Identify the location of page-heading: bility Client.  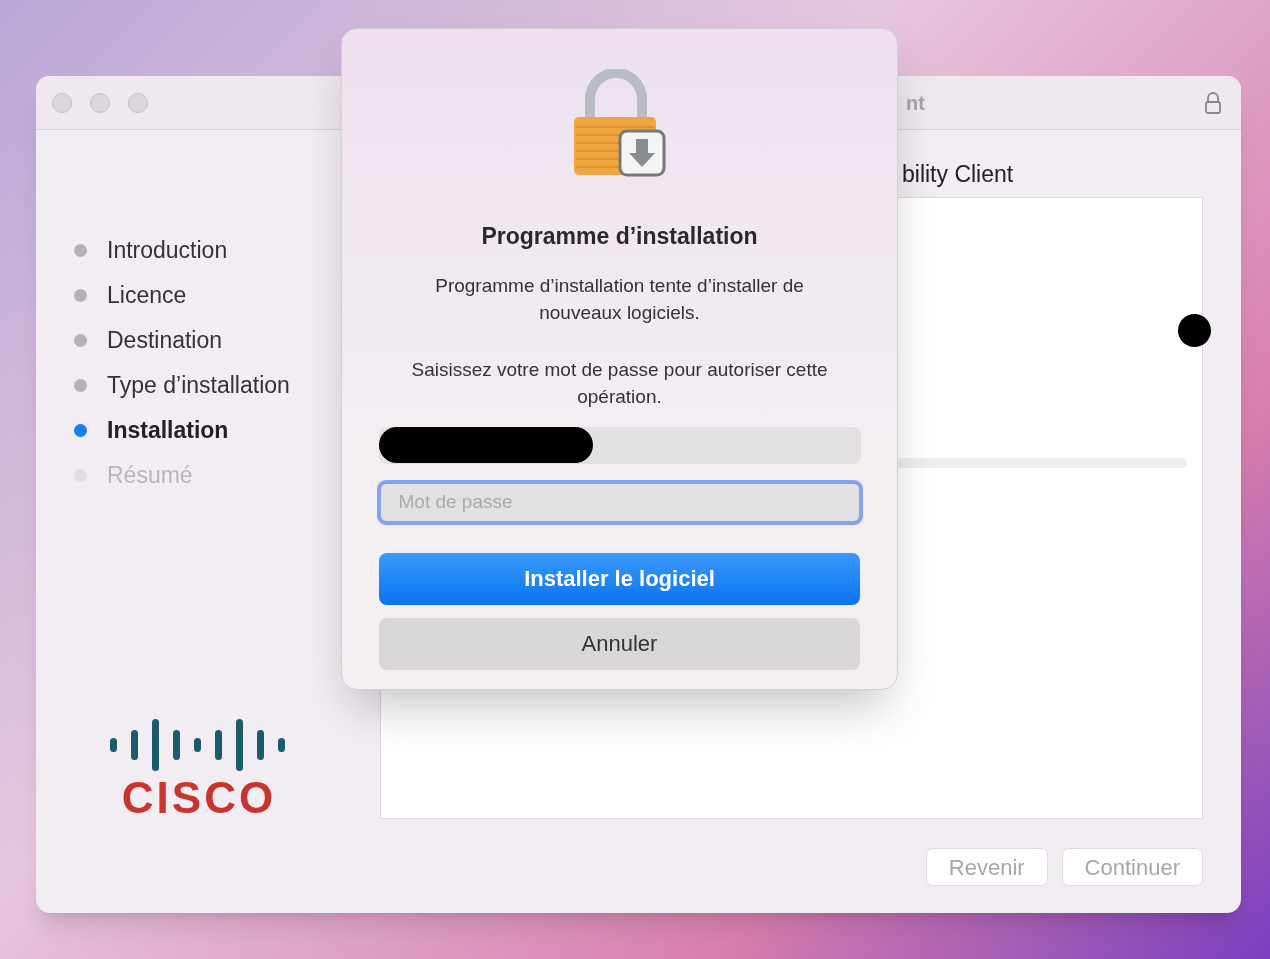
(958, 174).